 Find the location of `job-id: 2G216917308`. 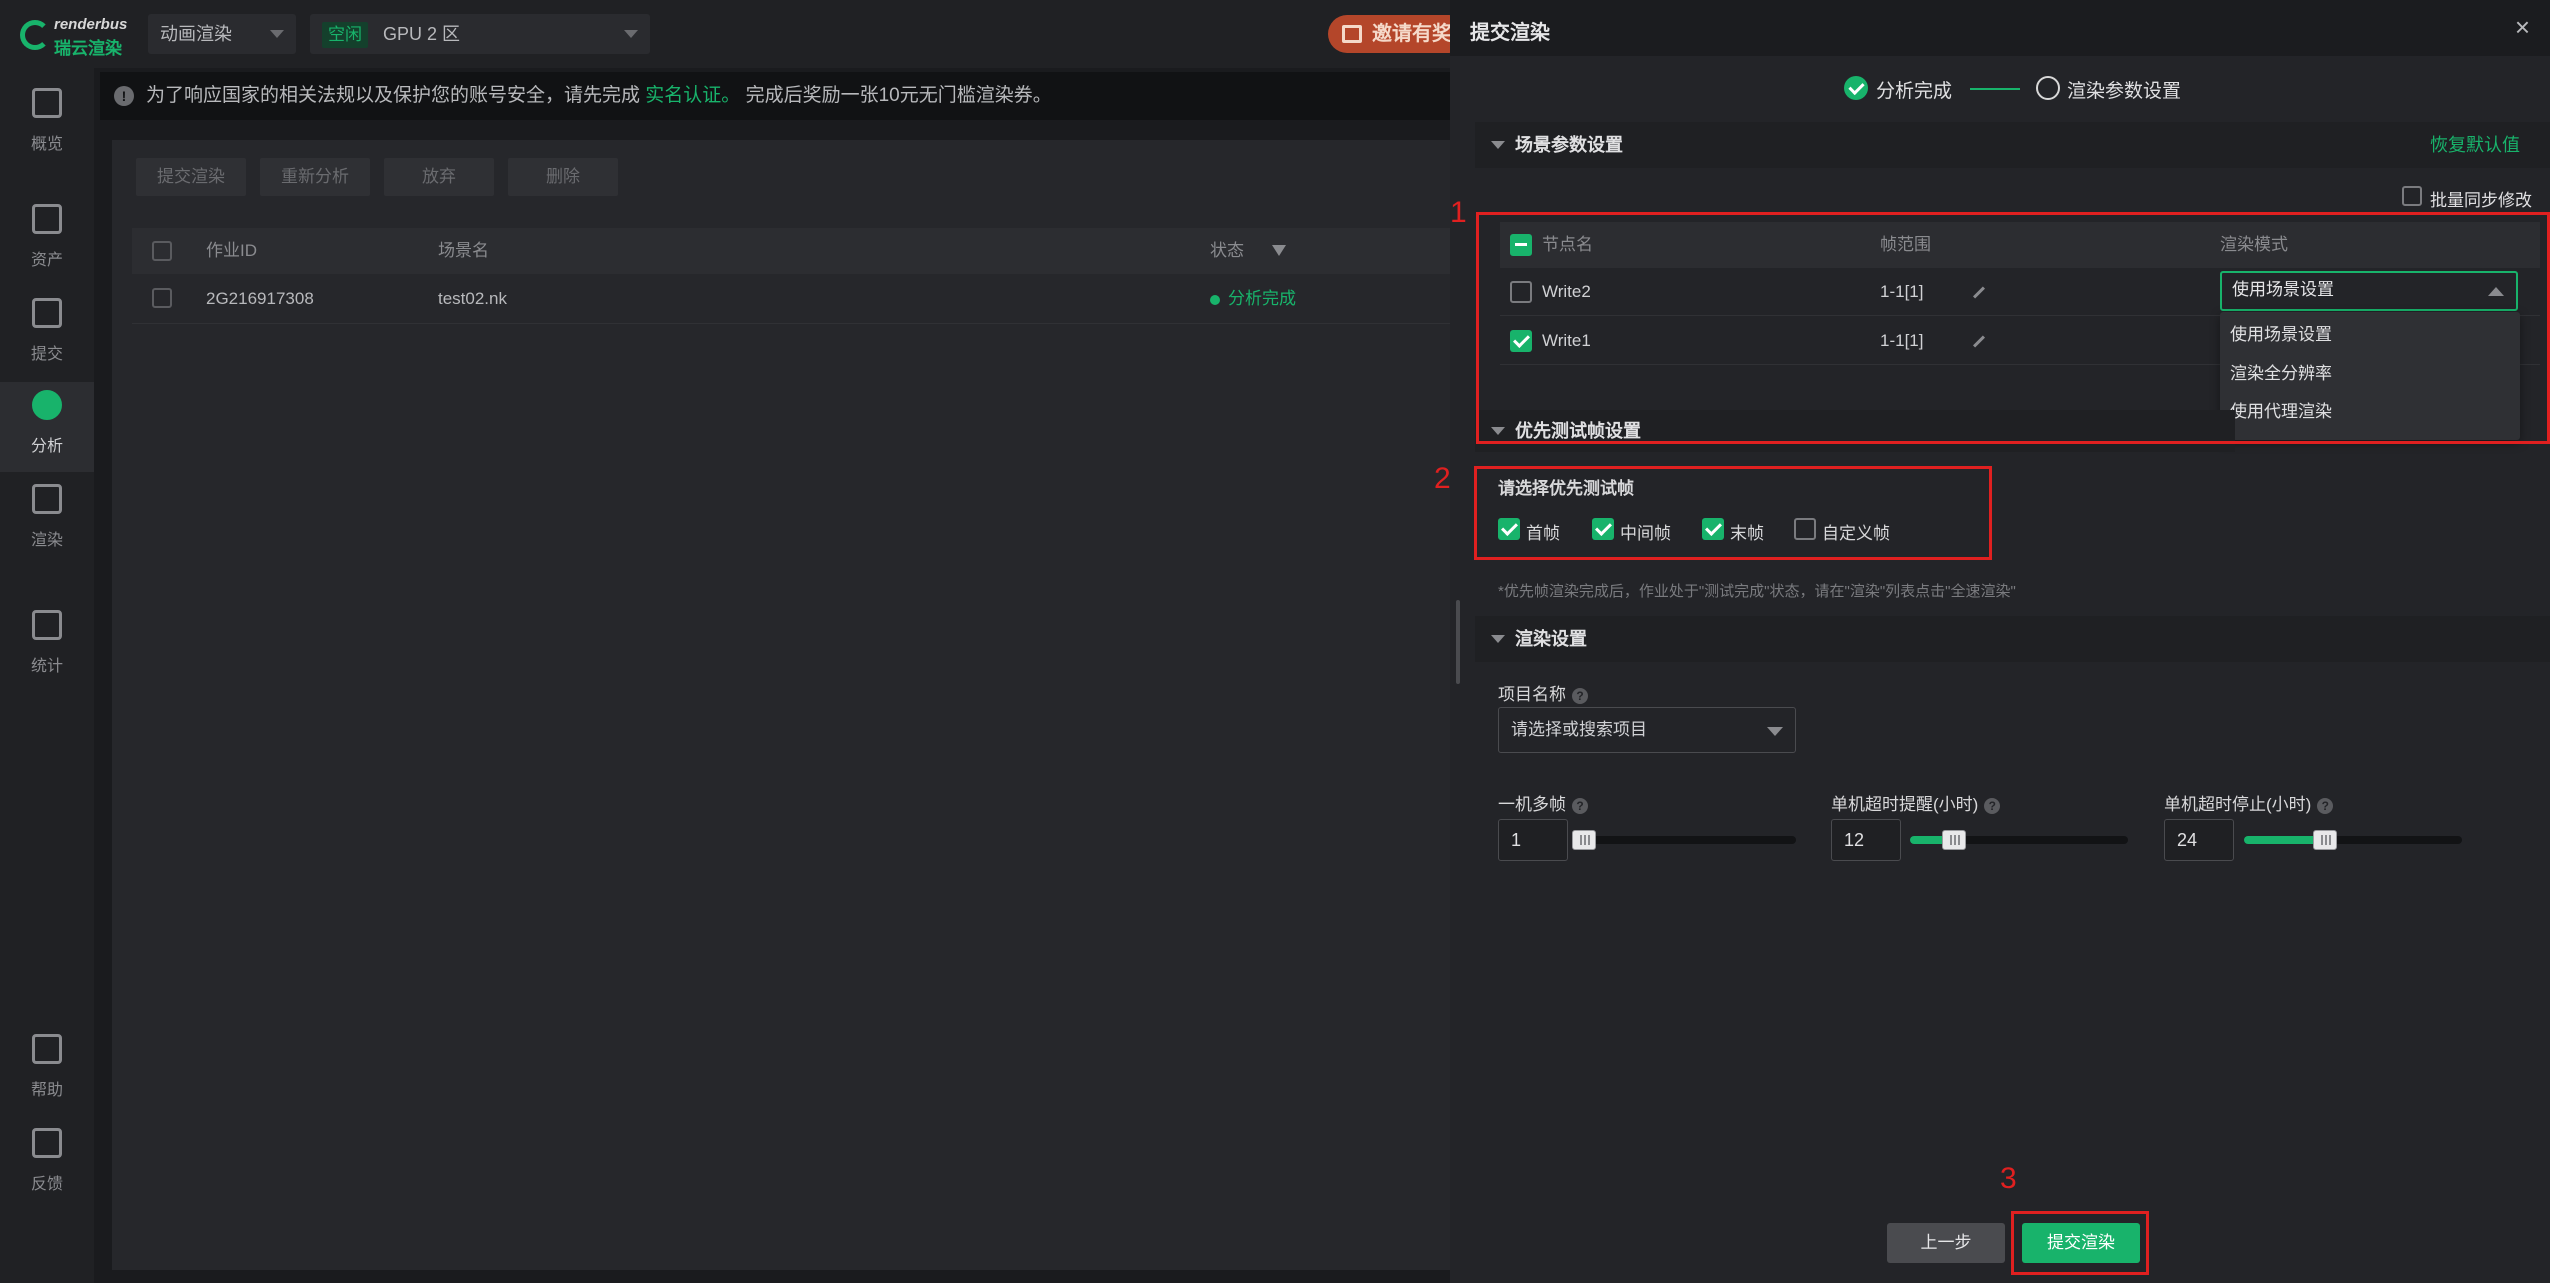

job-id: 2G216917308 is located at coordinates (260, 298).